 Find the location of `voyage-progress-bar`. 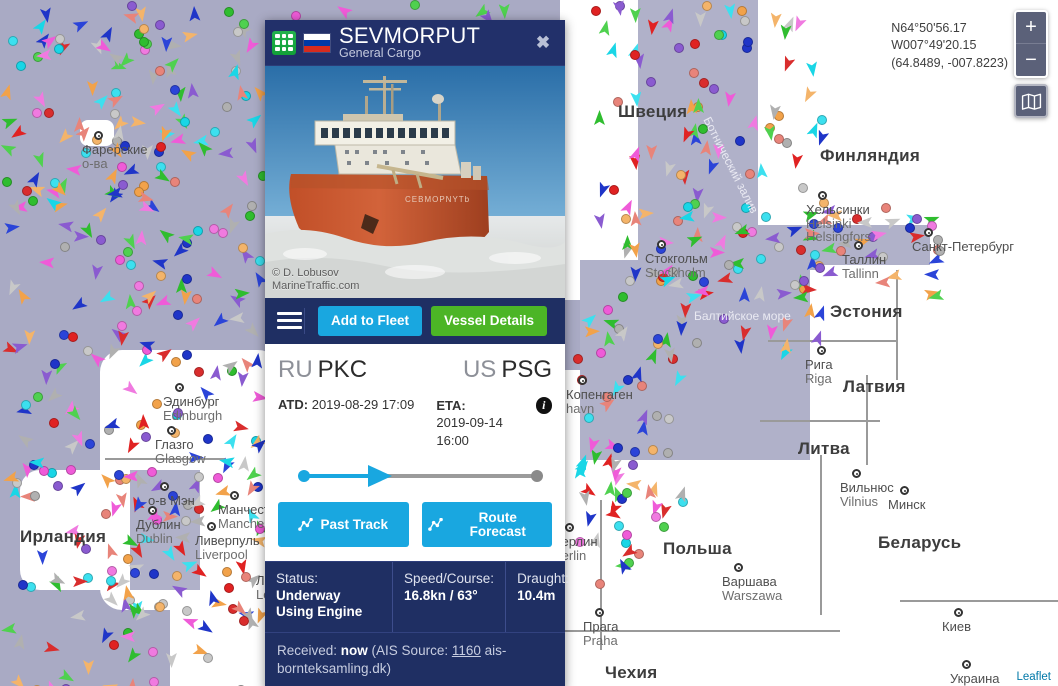

voyage-progress-bar is located at coordinates (415, 476).